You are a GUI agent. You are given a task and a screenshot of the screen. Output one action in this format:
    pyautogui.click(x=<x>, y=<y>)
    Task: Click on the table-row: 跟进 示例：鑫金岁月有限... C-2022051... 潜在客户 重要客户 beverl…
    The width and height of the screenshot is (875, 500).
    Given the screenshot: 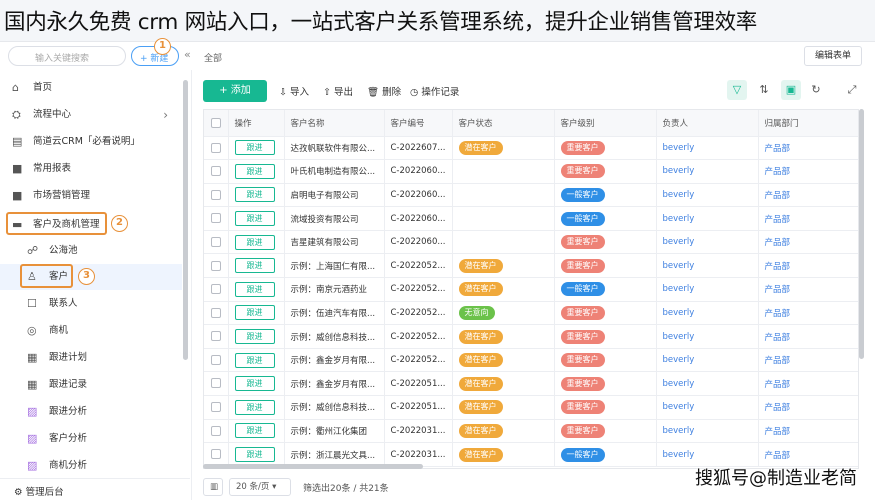 What is the action you would take?
    pyautogui.click(x=531, y=384)
    